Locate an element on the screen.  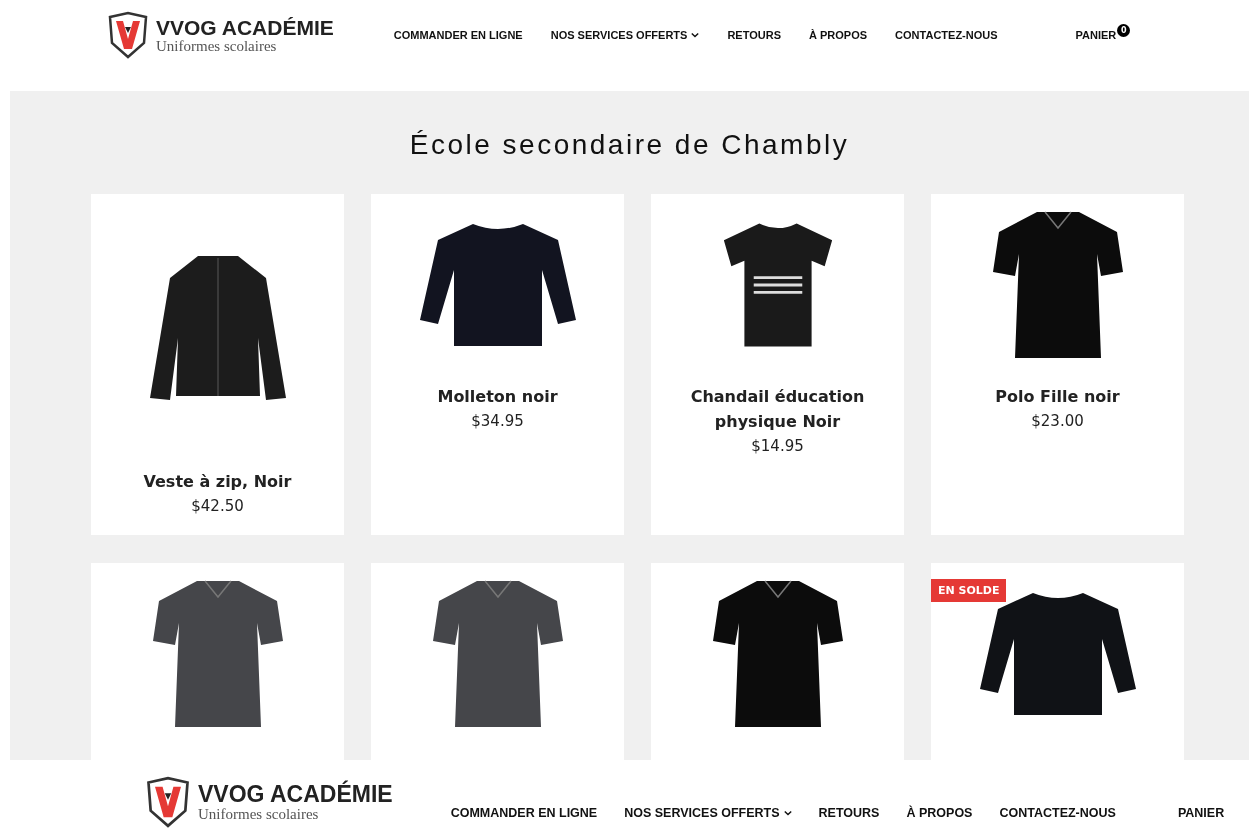
product-price: $34.95 is located at coordinates (497, 421).